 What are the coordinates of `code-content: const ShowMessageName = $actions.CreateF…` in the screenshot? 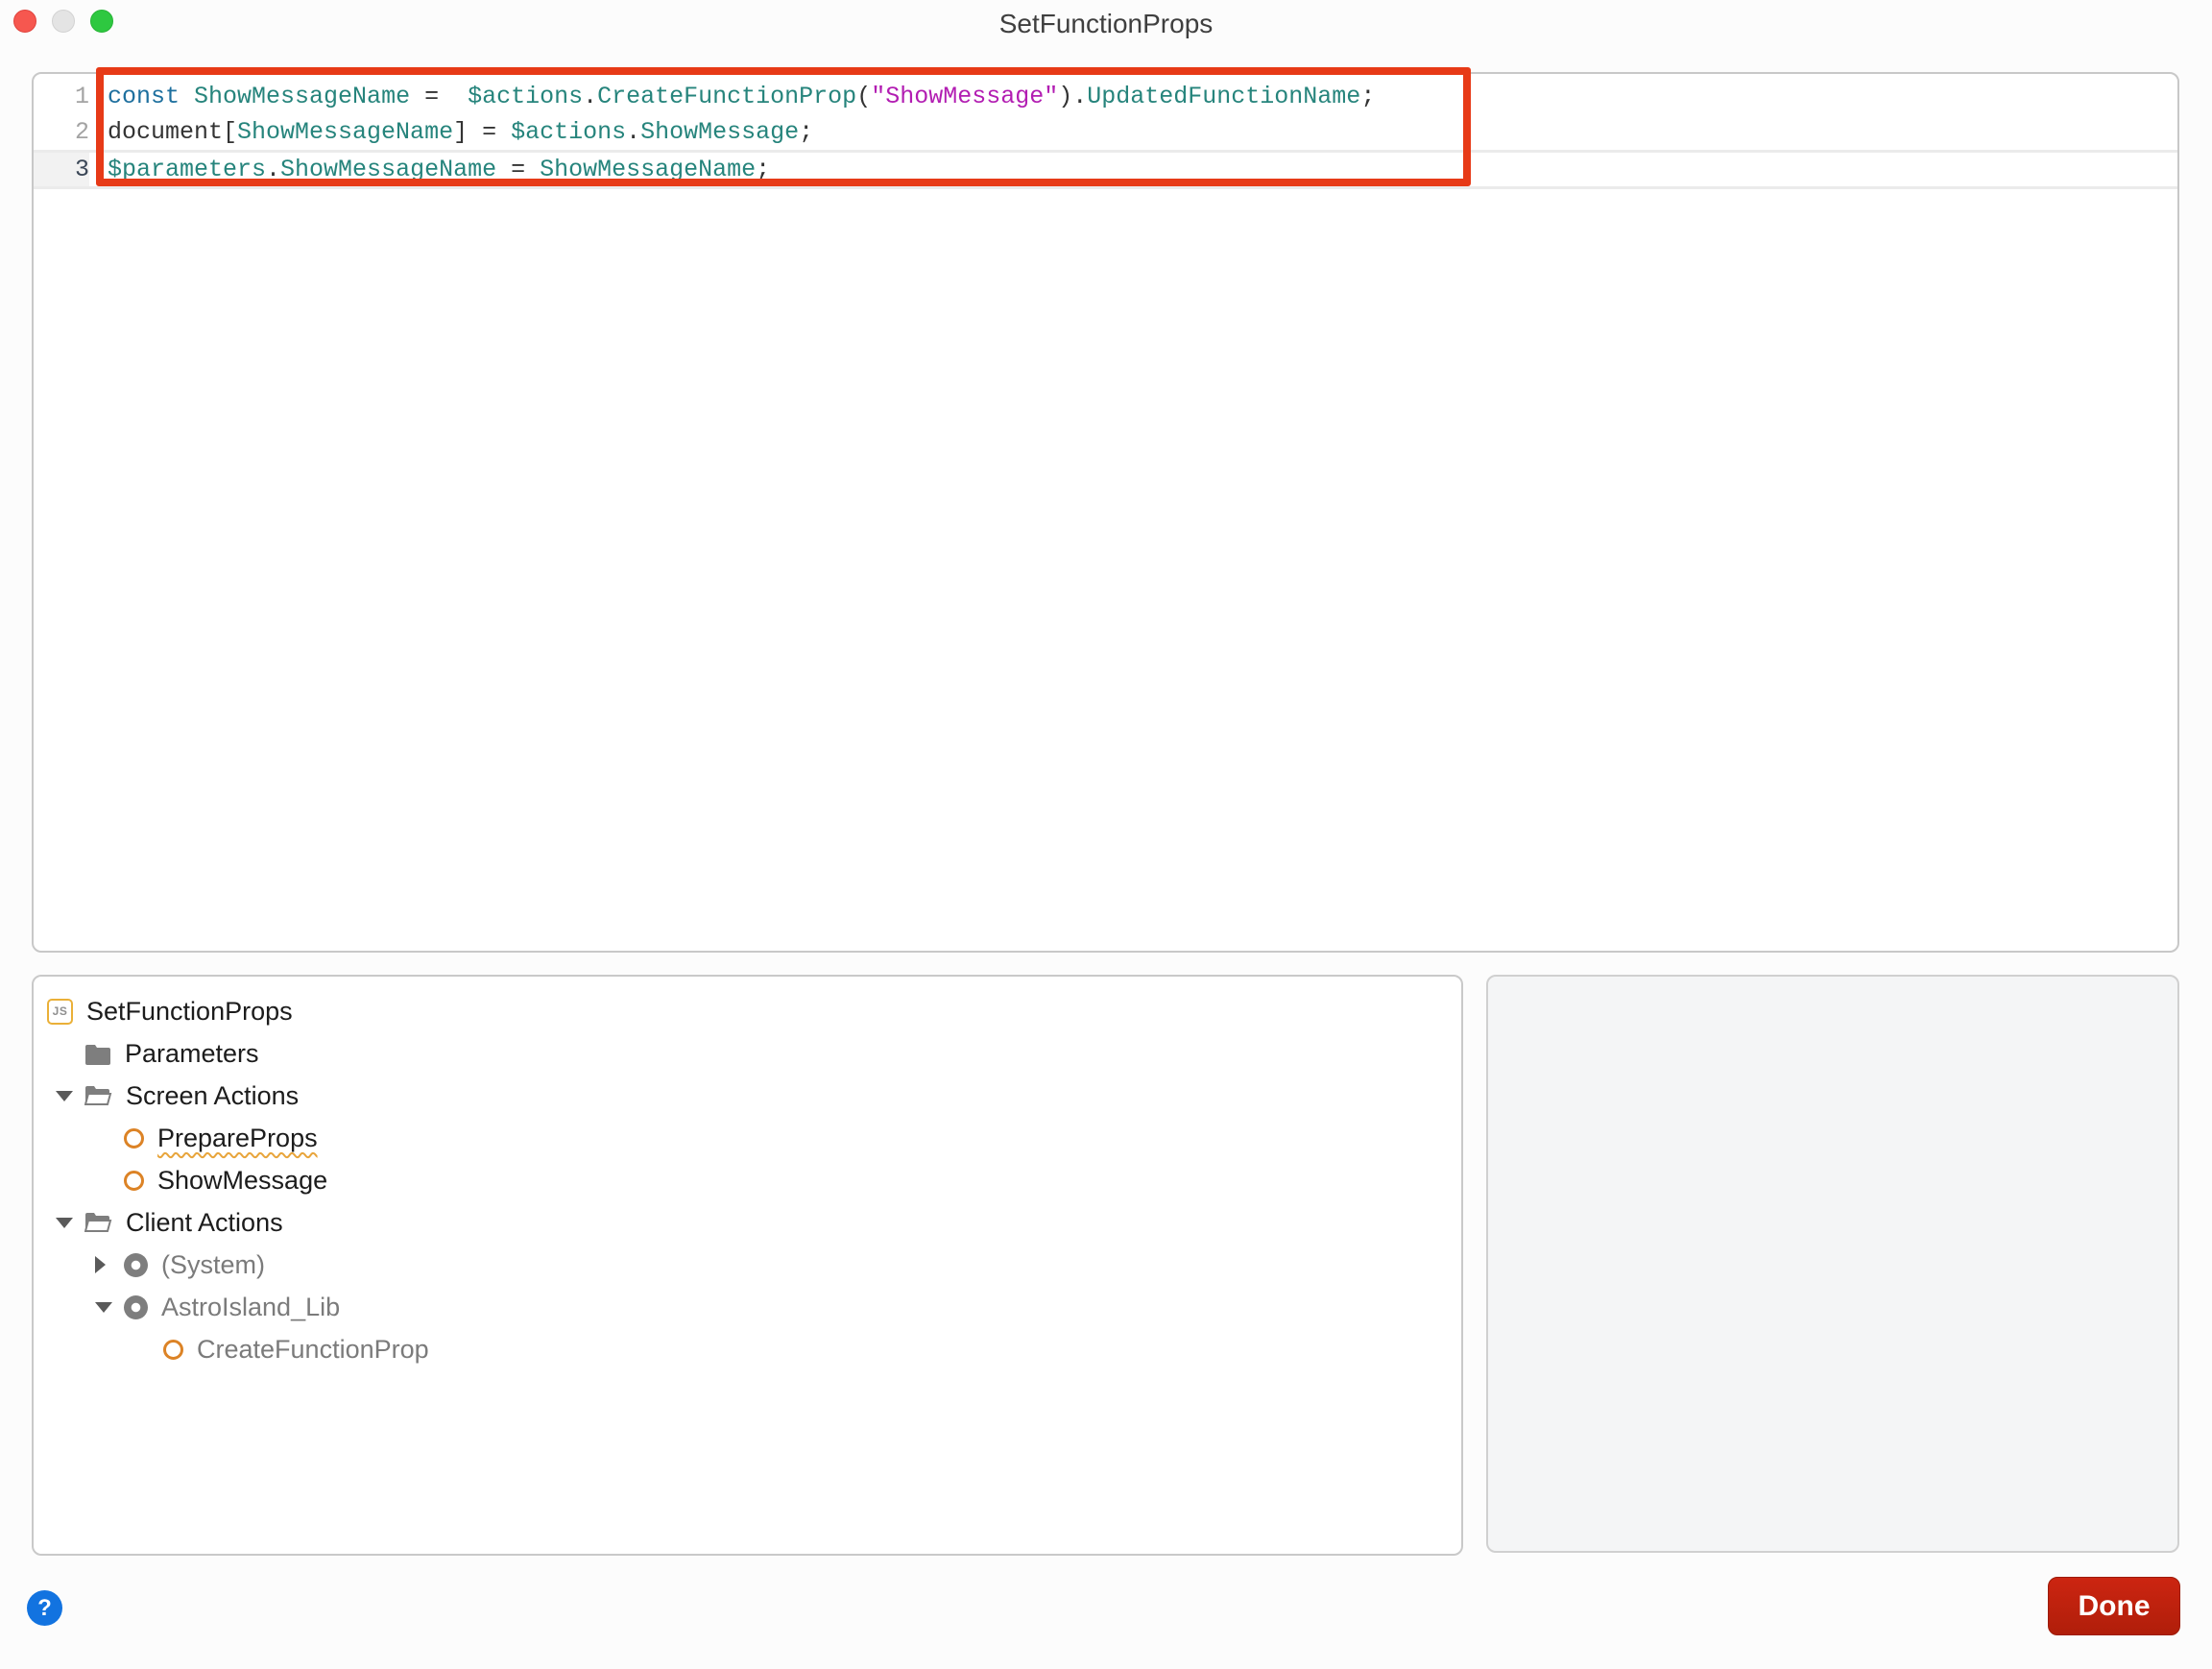 It's located at (732, 96).